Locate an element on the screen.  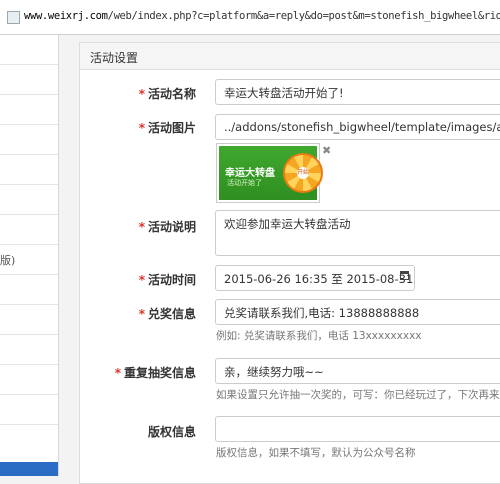
activity-image-thumbnail: 幸运大转盘 活动开始了 开始 is located at coordinates (269, 173).